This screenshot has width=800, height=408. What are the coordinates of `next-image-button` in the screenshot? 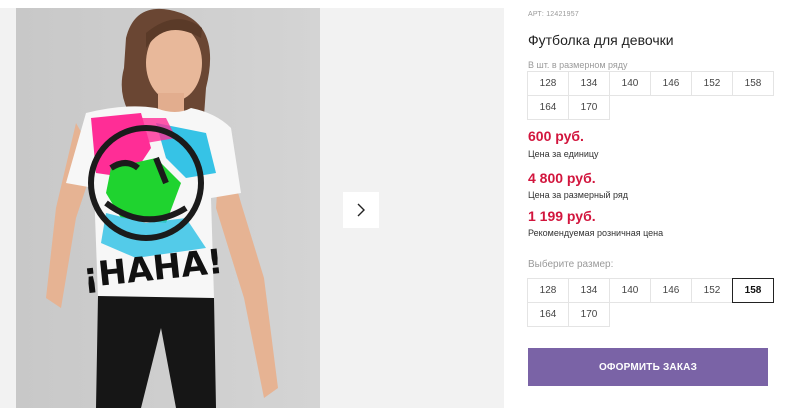 It's located at (361, 210).